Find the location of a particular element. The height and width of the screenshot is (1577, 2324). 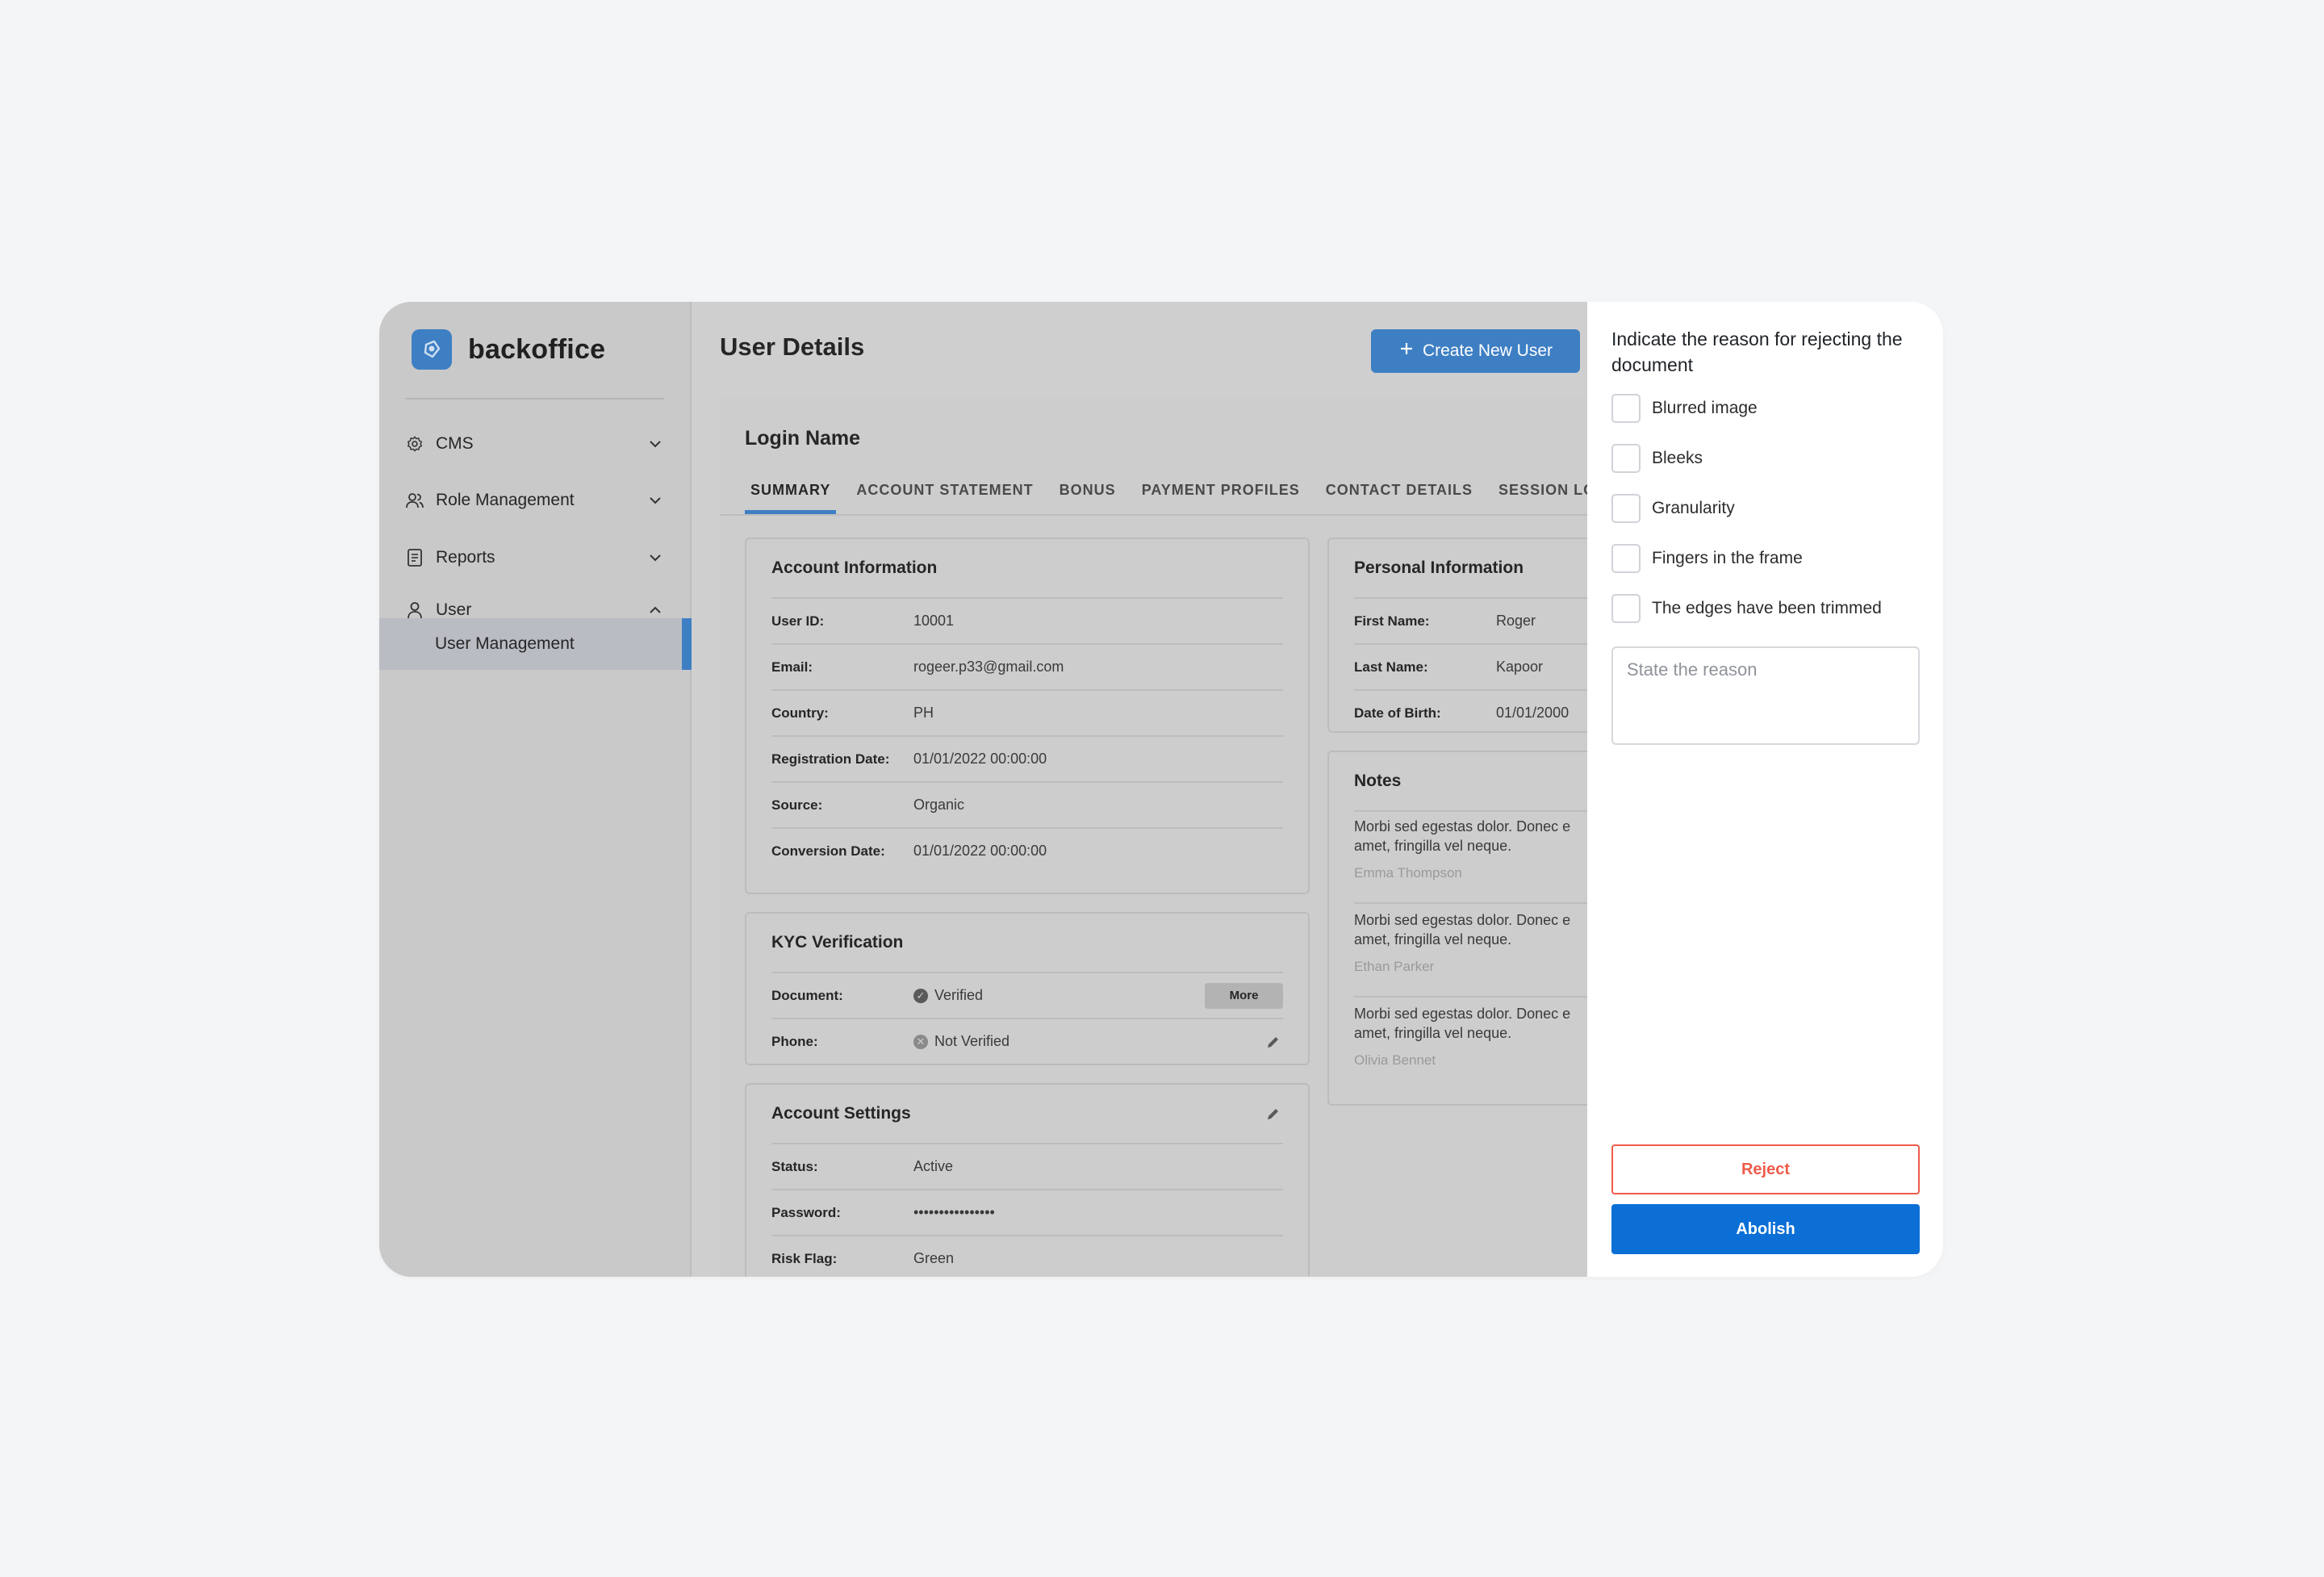

row-key: Conversion Date: is located at coordinates (828, 851).